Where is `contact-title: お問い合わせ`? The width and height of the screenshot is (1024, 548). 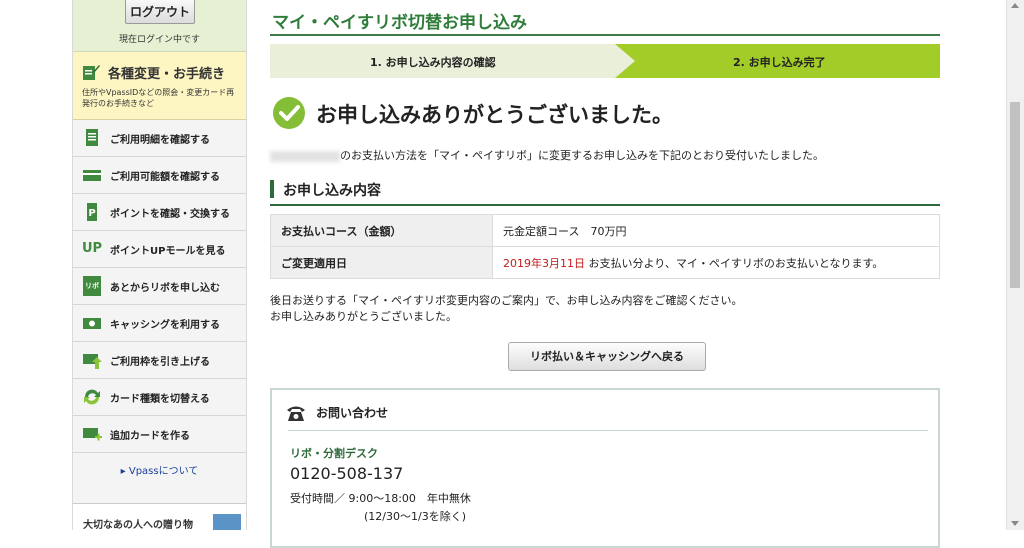 contact-title: お問い合わせ is located at coordinates (352, 413).